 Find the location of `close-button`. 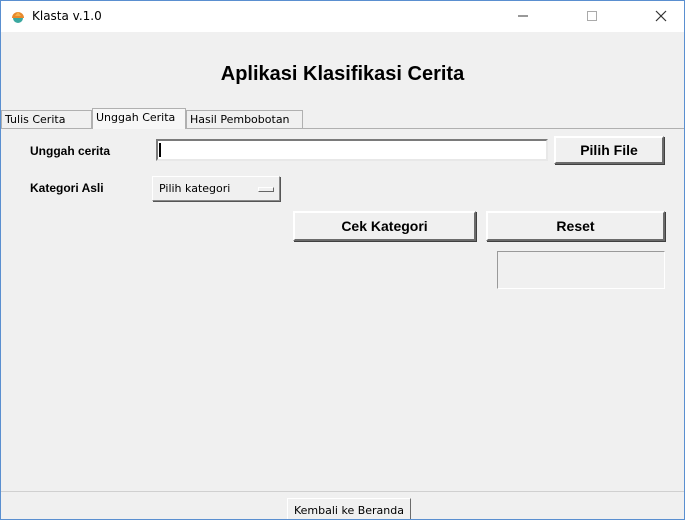

close-button is located at coordinates (661, 16).